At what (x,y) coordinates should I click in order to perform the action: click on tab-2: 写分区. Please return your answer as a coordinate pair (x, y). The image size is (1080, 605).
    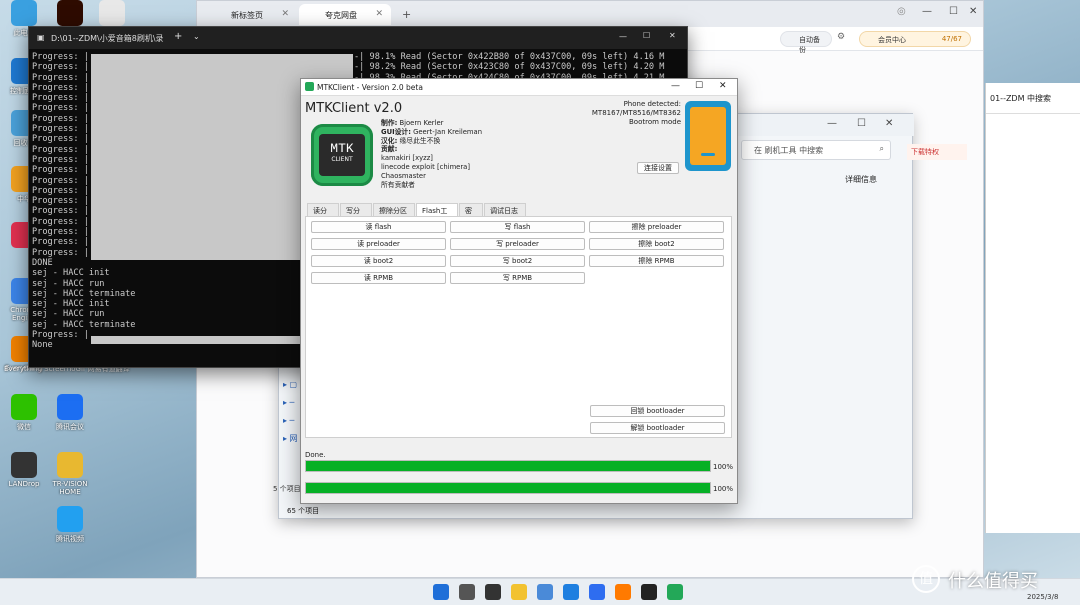
    Looking at the image, I should click on (356, 214).